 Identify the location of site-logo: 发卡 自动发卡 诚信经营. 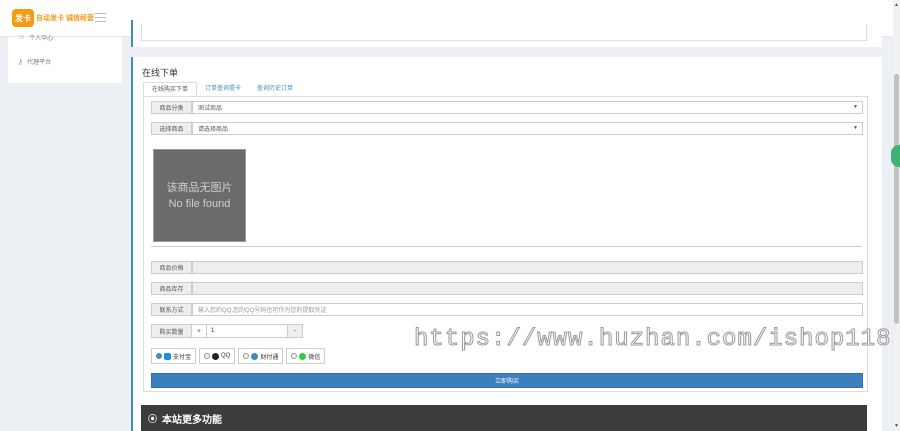
(53, 18).